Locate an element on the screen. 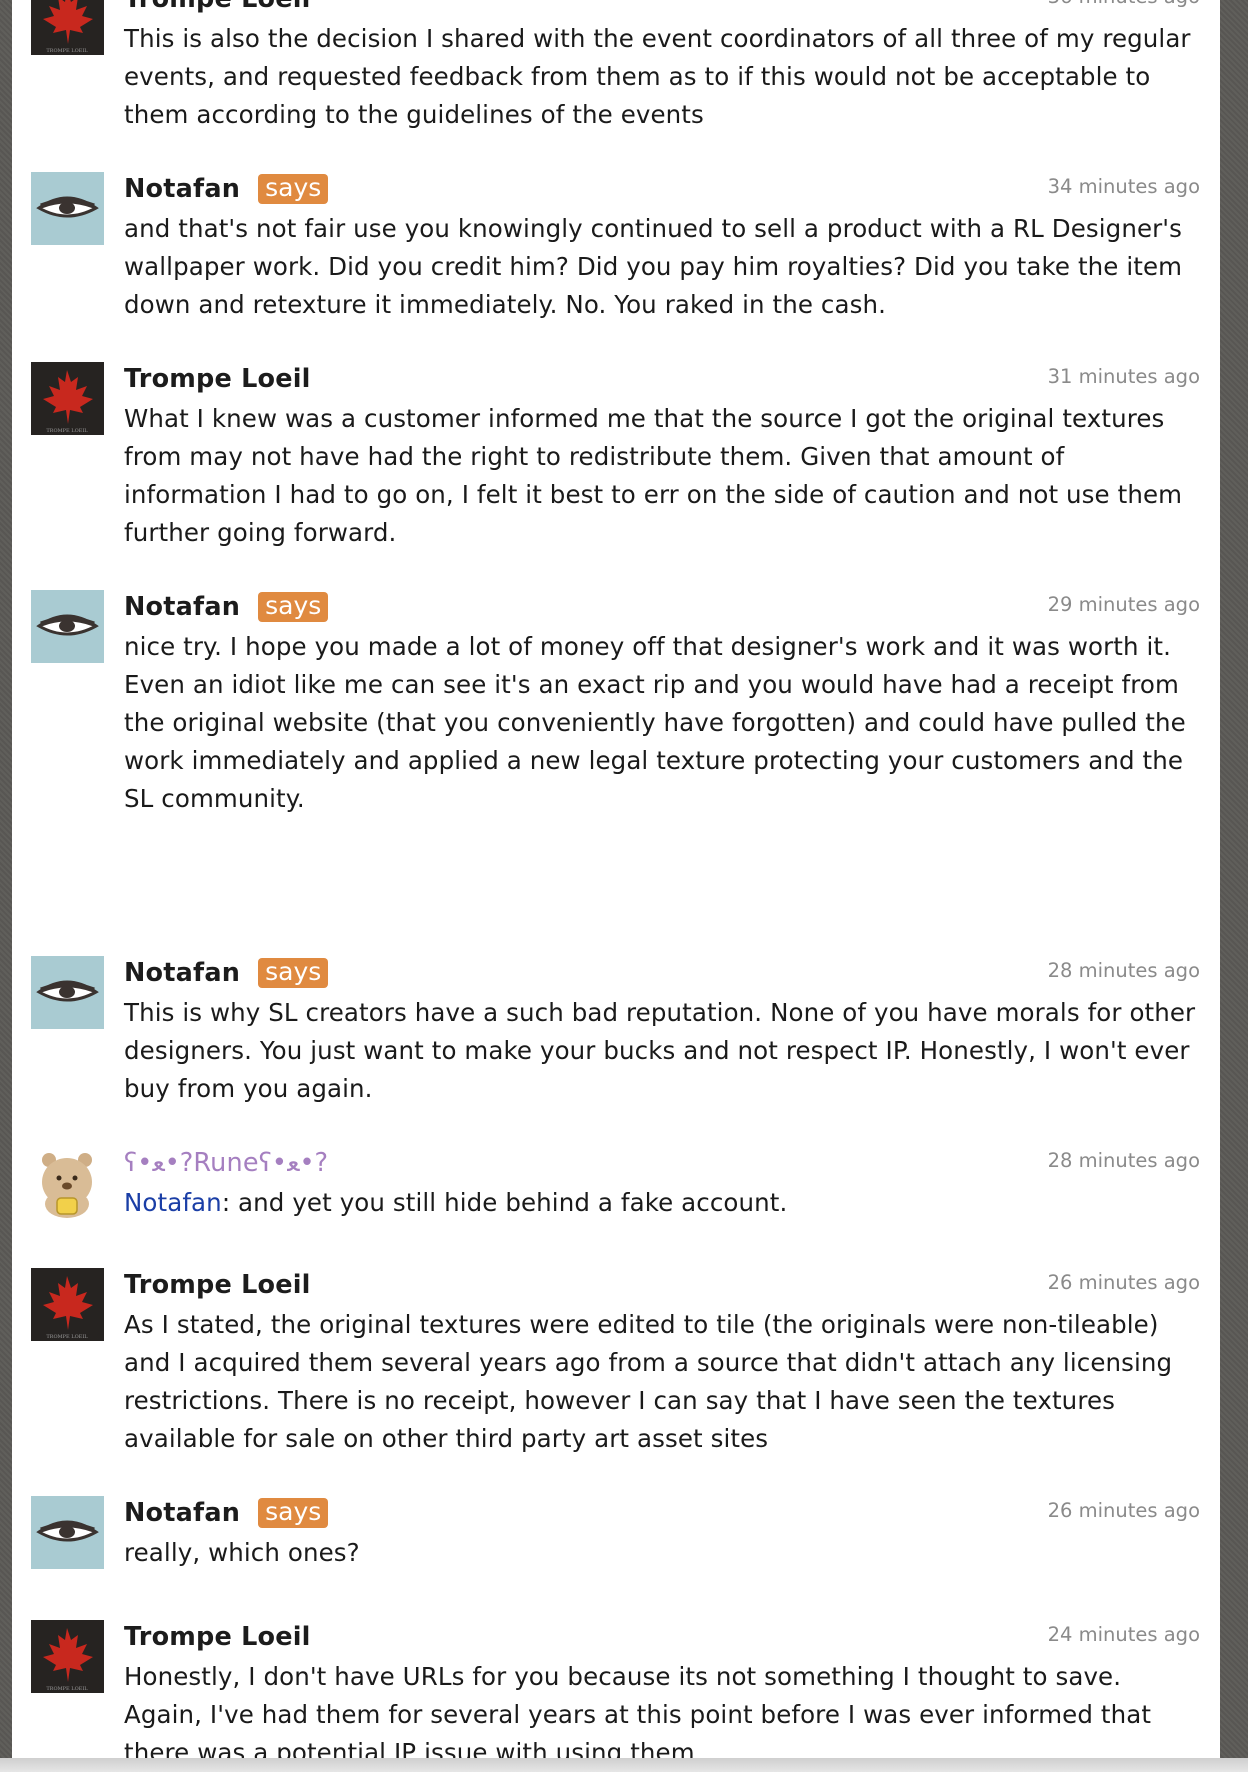 The width and height of the screenshot is (1248, 1772). timestamp: 31 minutes ago is located at coordinates (1124, 376).